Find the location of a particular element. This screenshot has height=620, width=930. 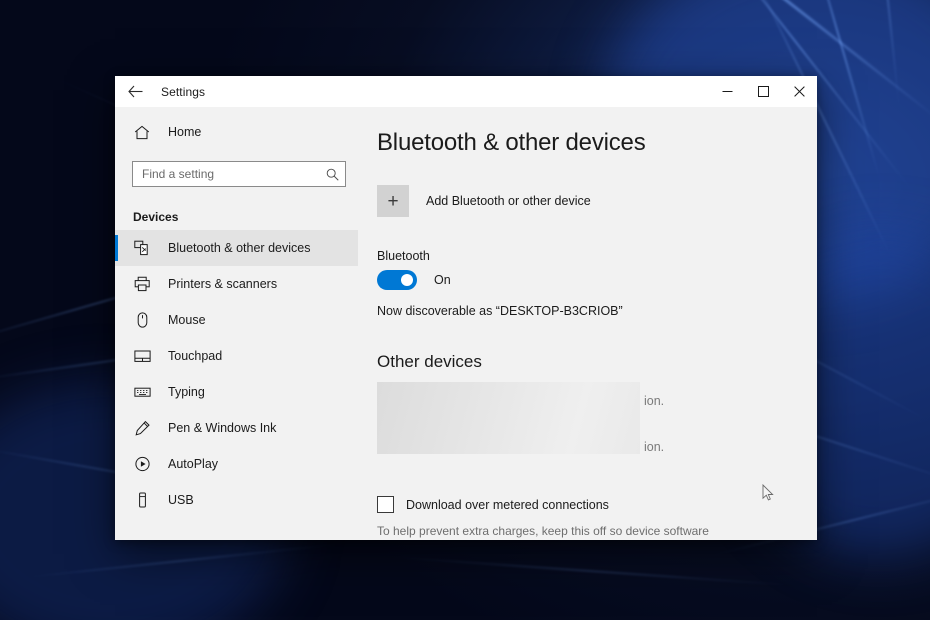

close-icon is located at coordinates (799, 91).